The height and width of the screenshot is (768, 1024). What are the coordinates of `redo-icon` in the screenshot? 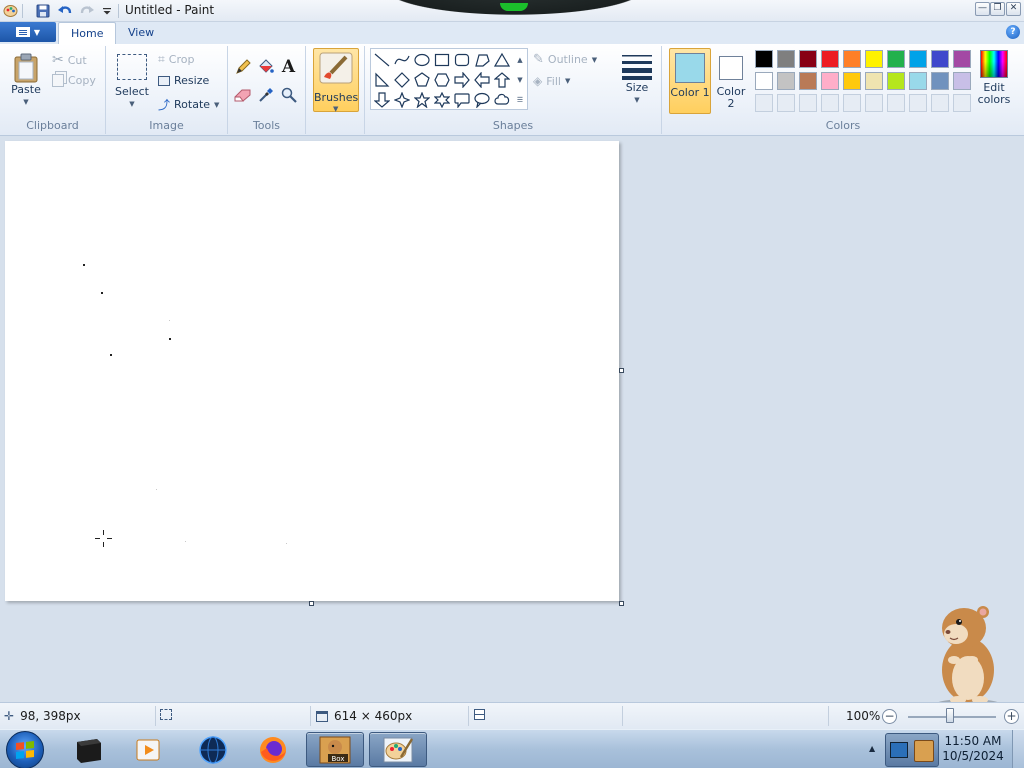 It's located at (86, 10).